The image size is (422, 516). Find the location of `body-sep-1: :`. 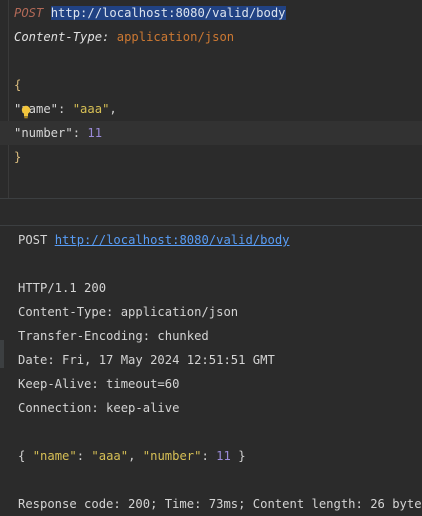

body-sep-1: : is located at coordinates (84, 456).